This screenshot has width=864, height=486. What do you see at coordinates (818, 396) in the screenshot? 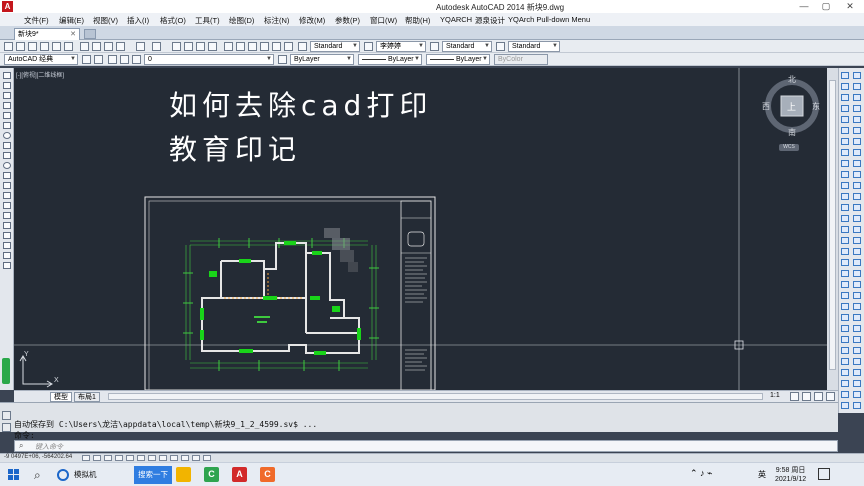
I see `workspace-switch-icon` at bounding box center [818, 396].